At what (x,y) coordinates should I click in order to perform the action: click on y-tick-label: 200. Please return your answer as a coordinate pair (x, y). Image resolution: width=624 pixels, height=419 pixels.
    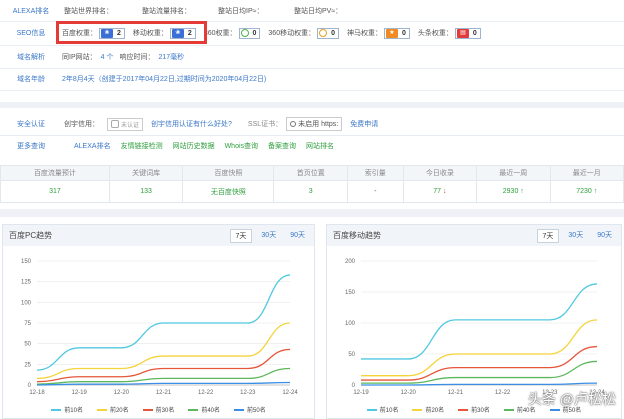
    Looking at the image, I should click on (350, 262).